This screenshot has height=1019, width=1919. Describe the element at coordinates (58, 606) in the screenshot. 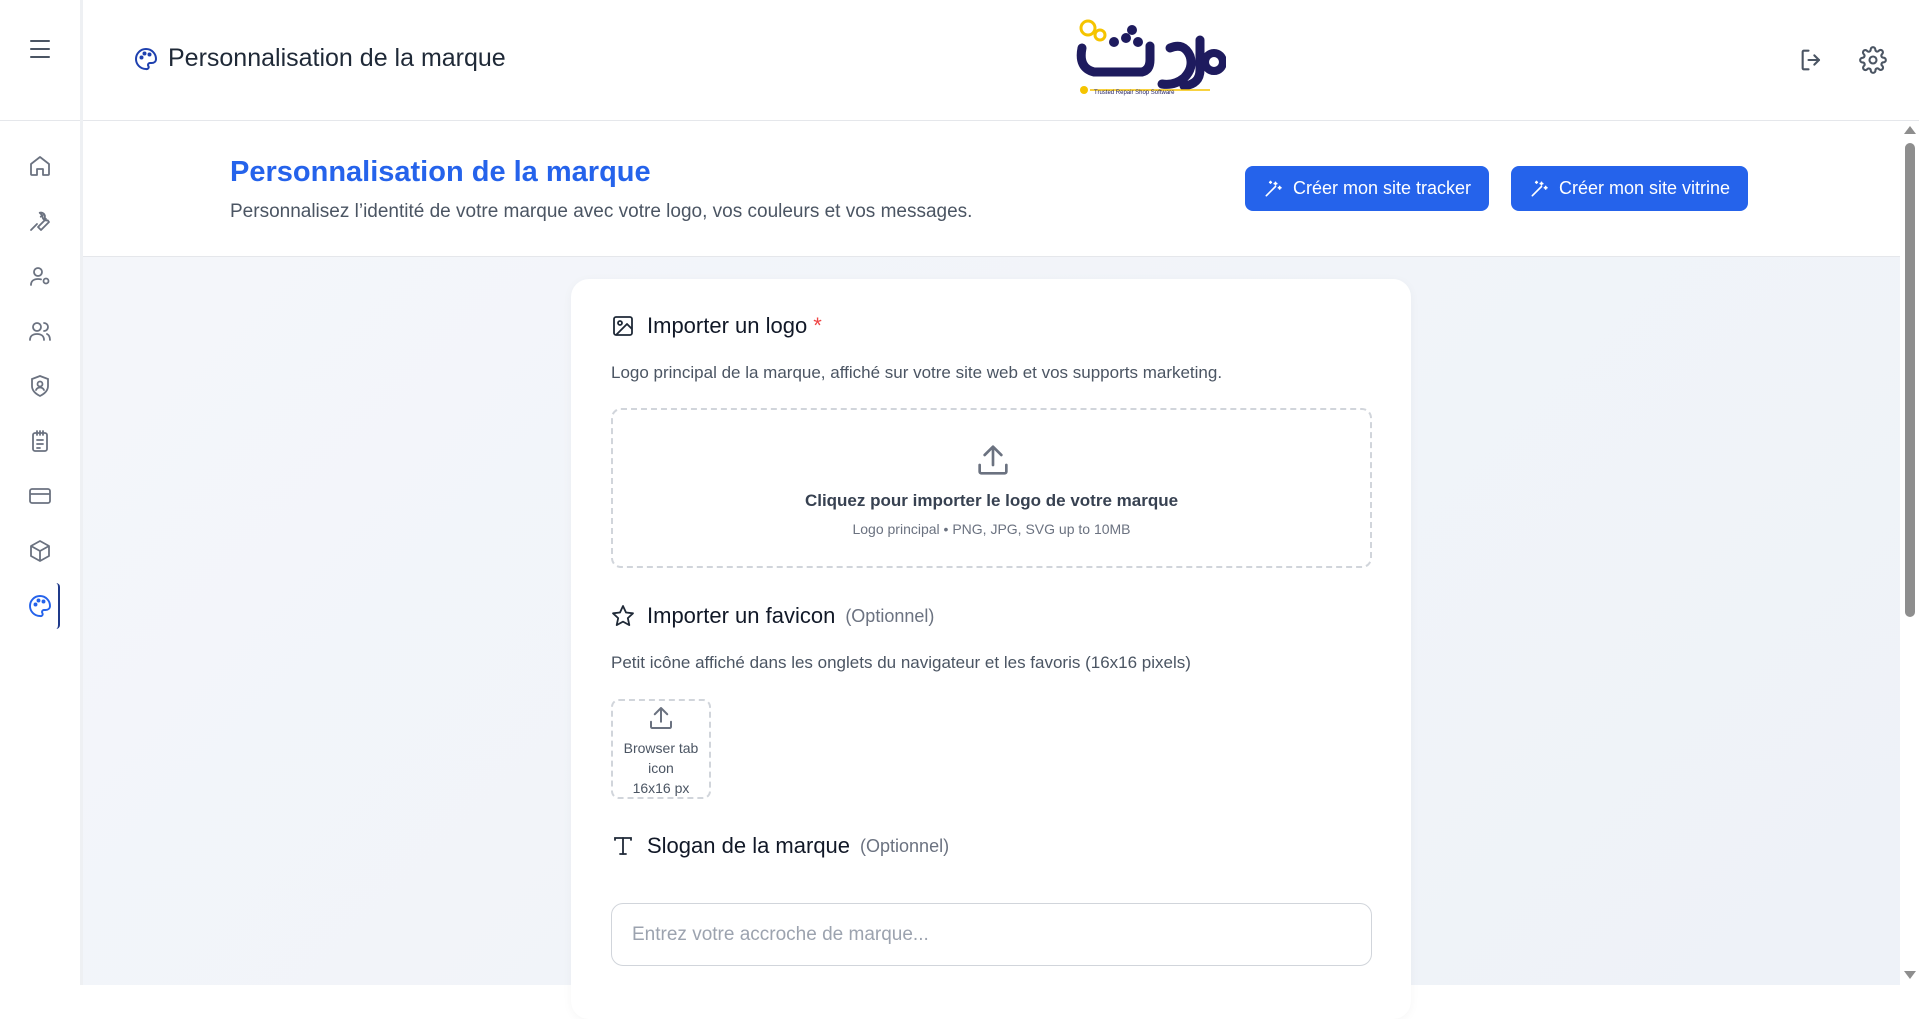

I see `sidebar-active-indicator` at that location.